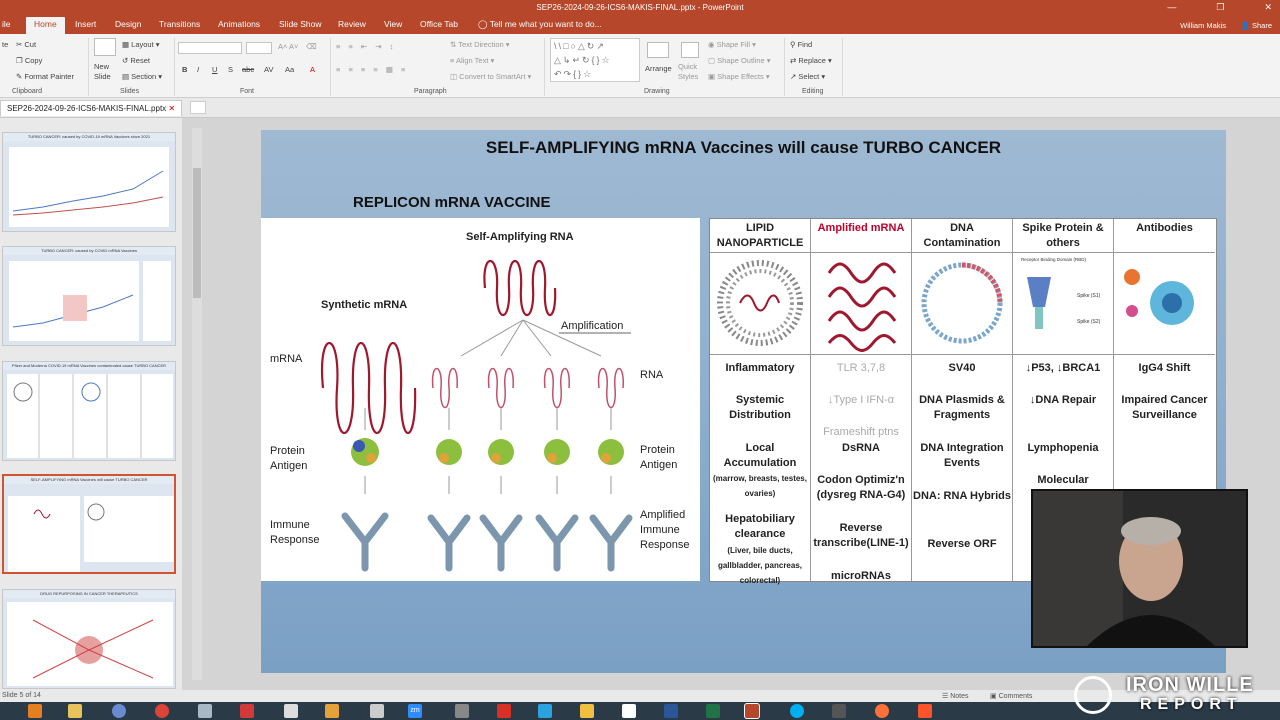 The image size is (1280, 720). What do you see at coordinates (658, 50) in the screenshot?
I see `arrange-icon` at bounding box center [658, 50].